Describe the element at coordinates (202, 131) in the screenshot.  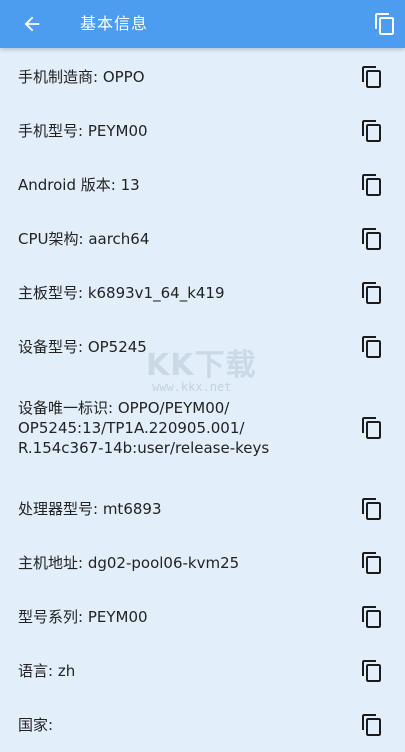
I see `info-row: 手机型号: PEYM00` at that location.